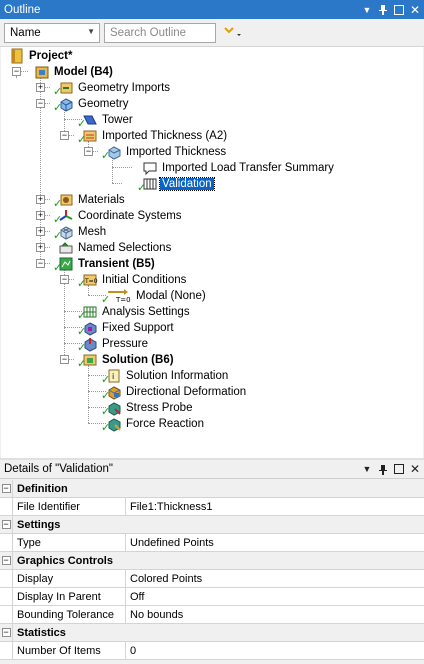 The image size is (424, 664). What do you see at coordinates (138, 360) in the screenshot?
I see `tree-label: Solution (B6)` at bounding box center [138, 360].